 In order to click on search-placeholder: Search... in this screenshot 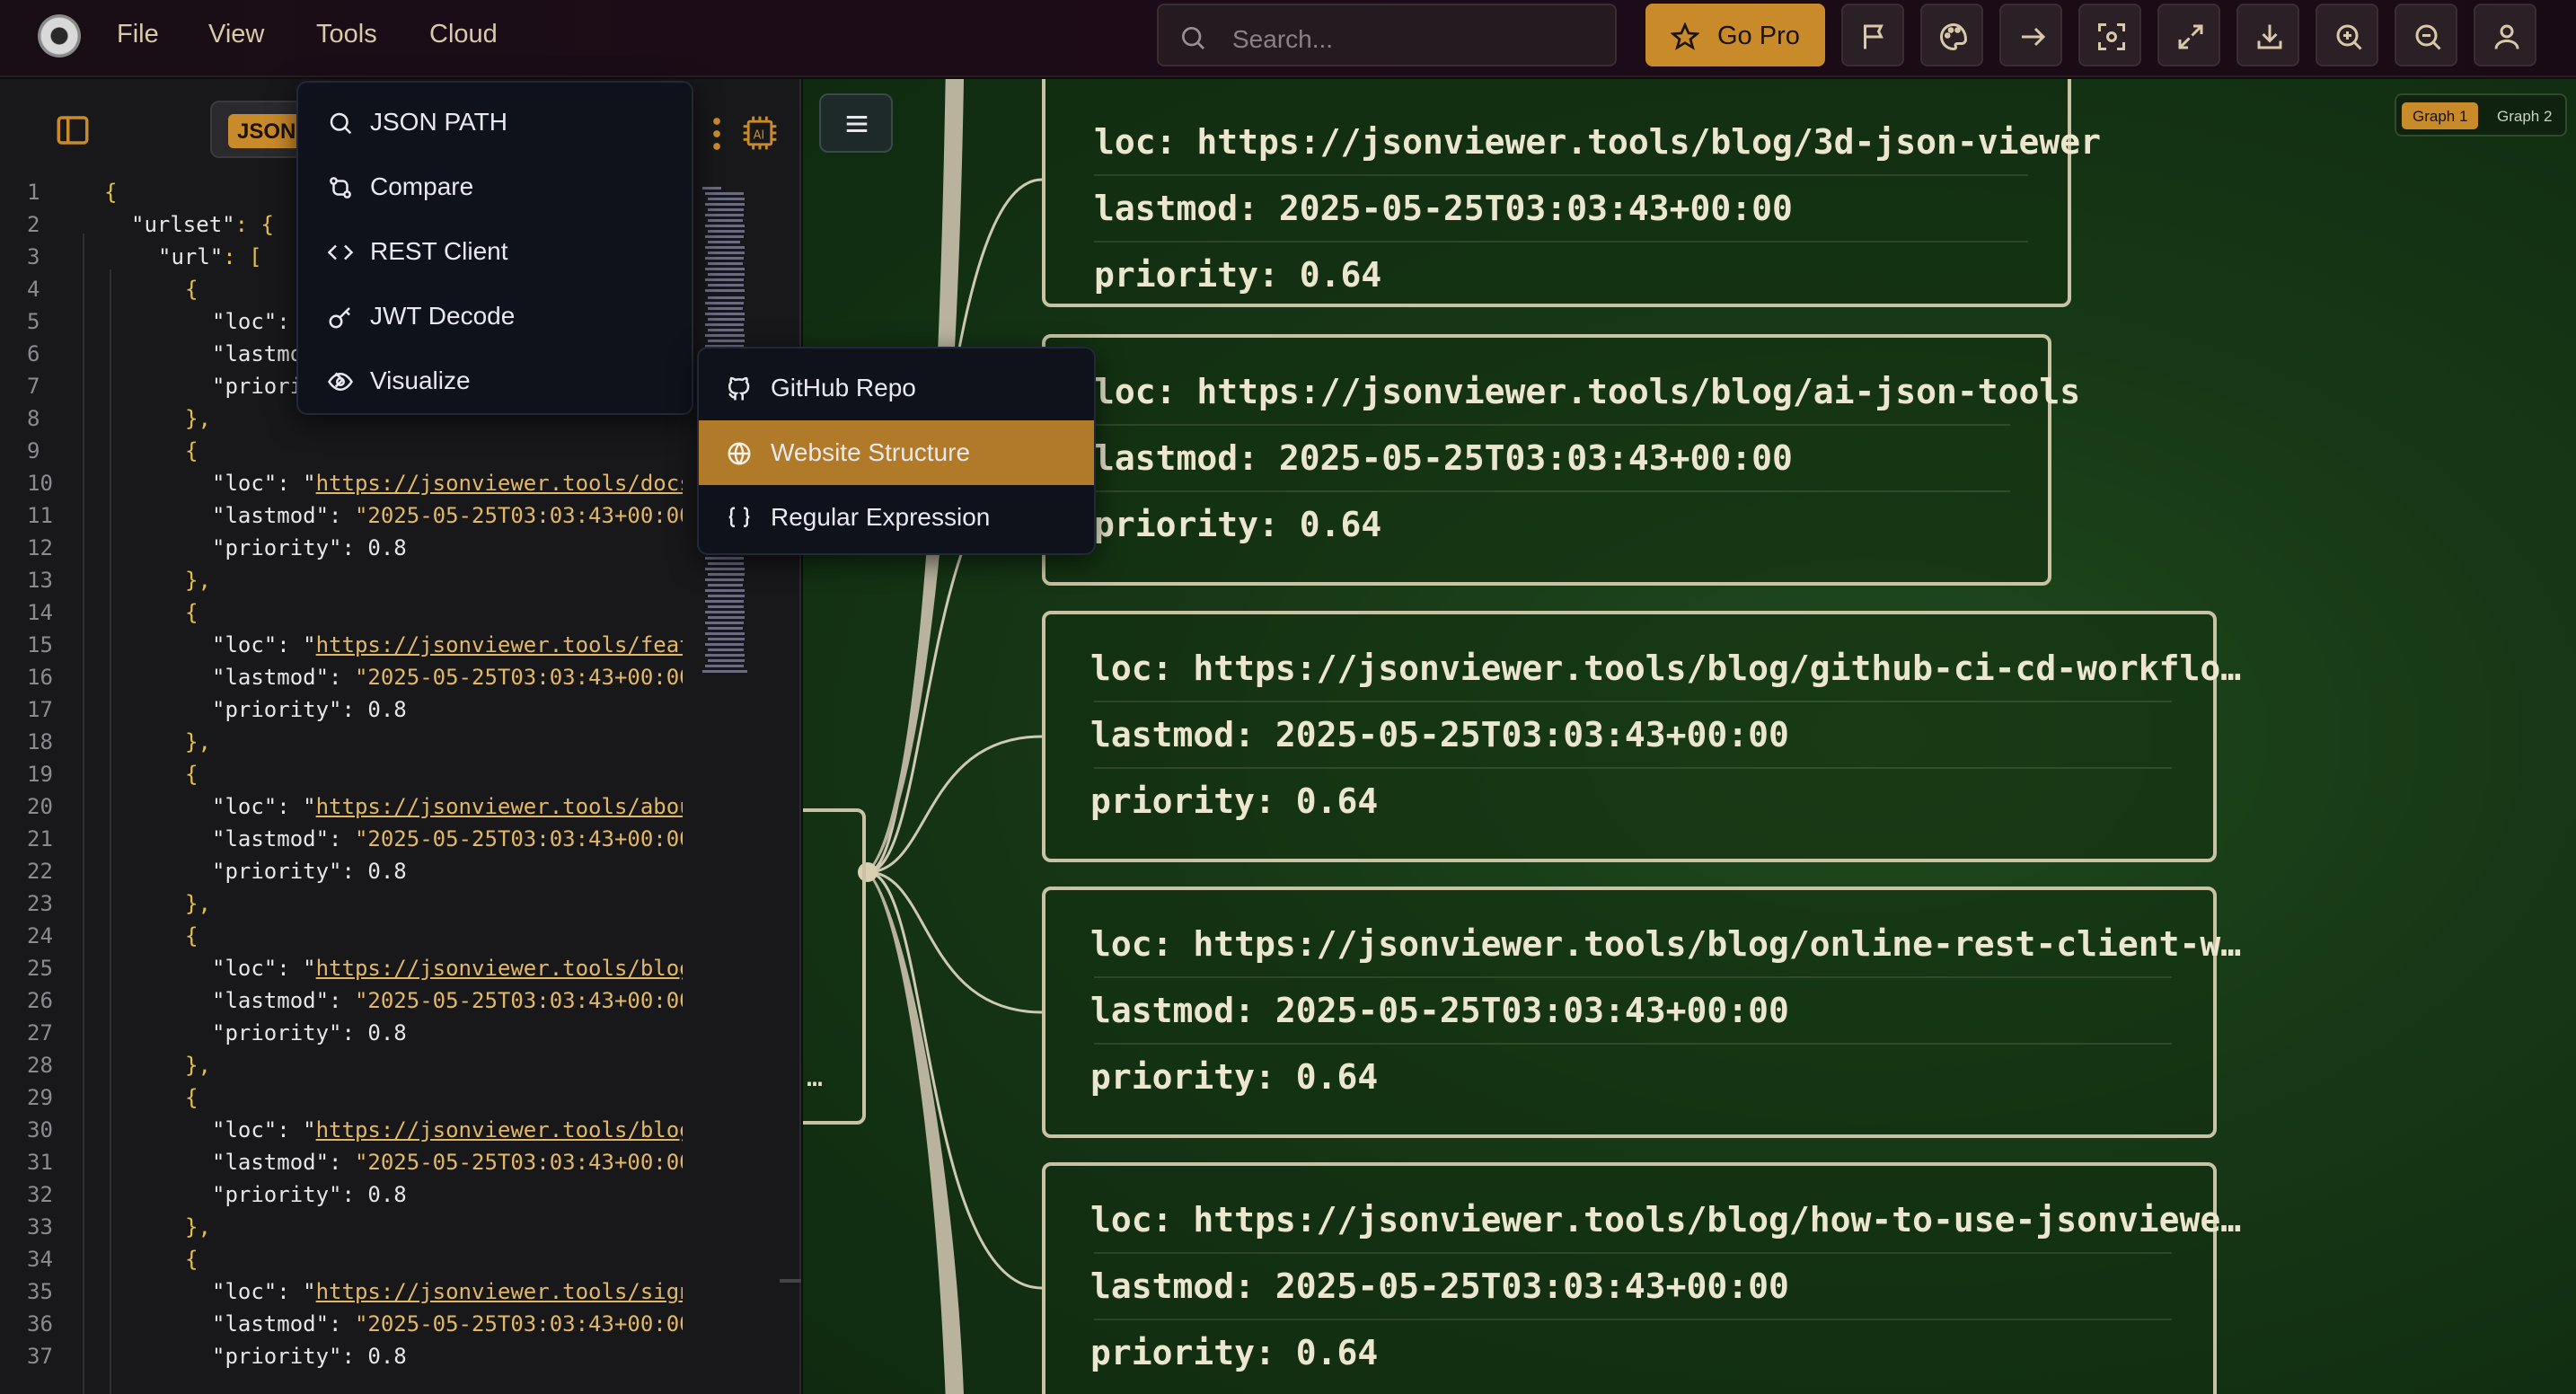, I will do `click(1283, 39)`.